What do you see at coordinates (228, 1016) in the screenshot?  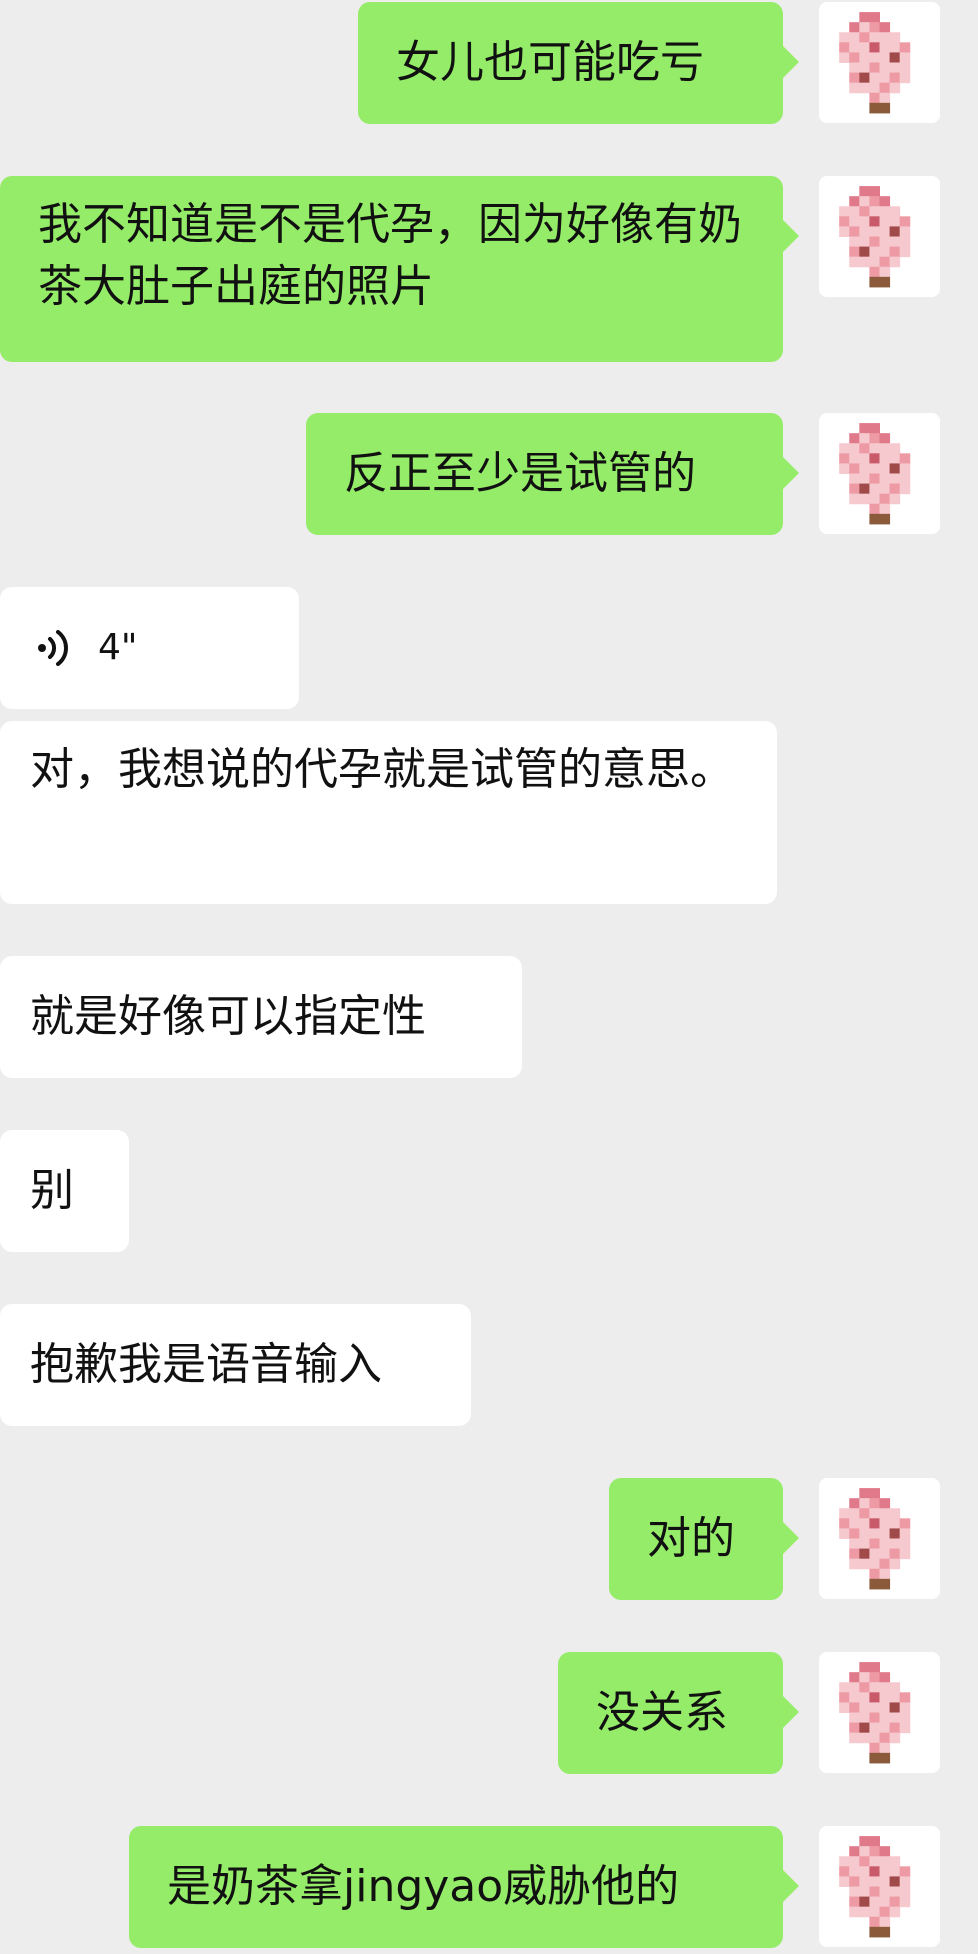 I see `message-text: 就是好像可以指定性` at bounding box center [228, 1016].